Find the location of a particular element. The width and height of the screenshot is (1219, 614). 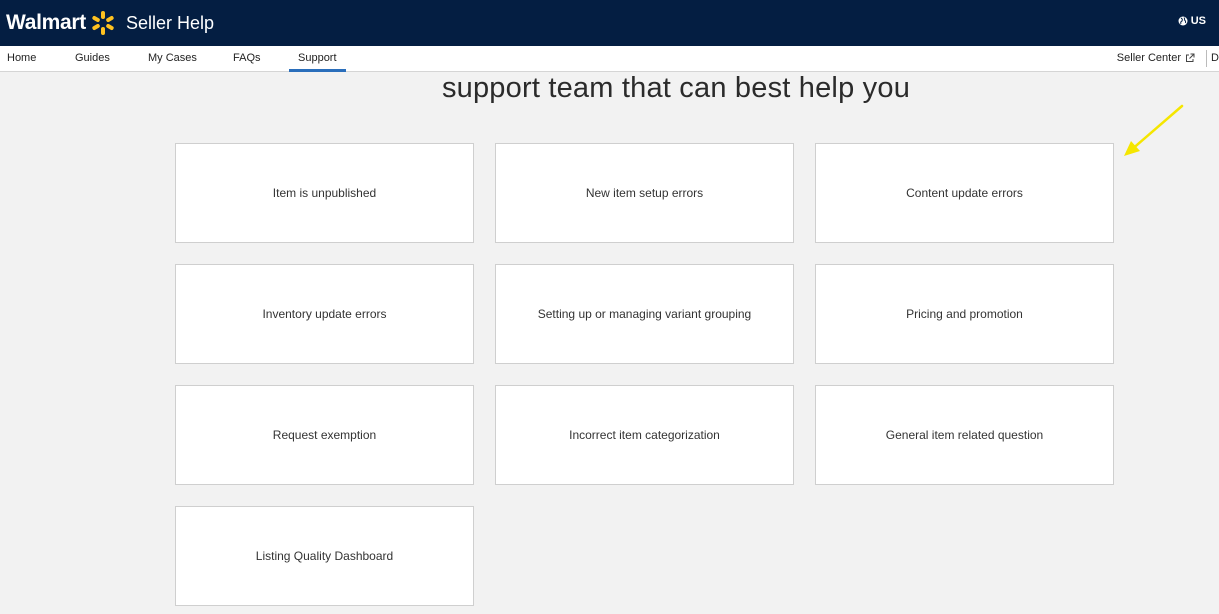

locale-selector: US is located at coordinates (1192, 21).